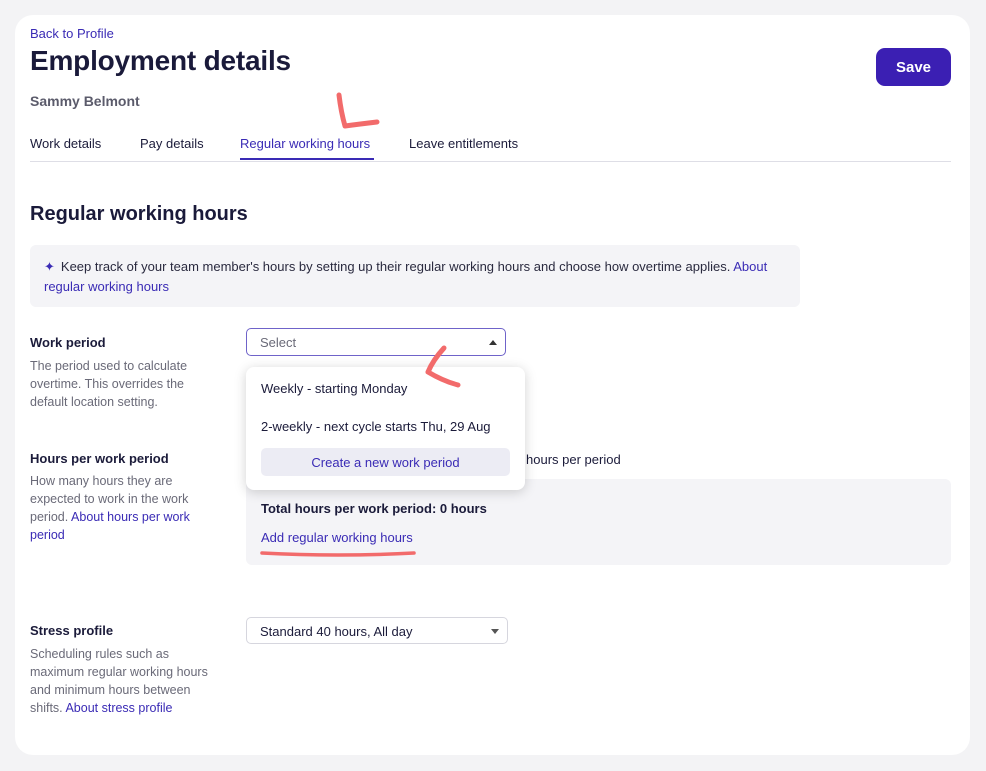  Describe the element at coordinates (360, 324) in the screenshot. I see `annotation-marks` at that location.